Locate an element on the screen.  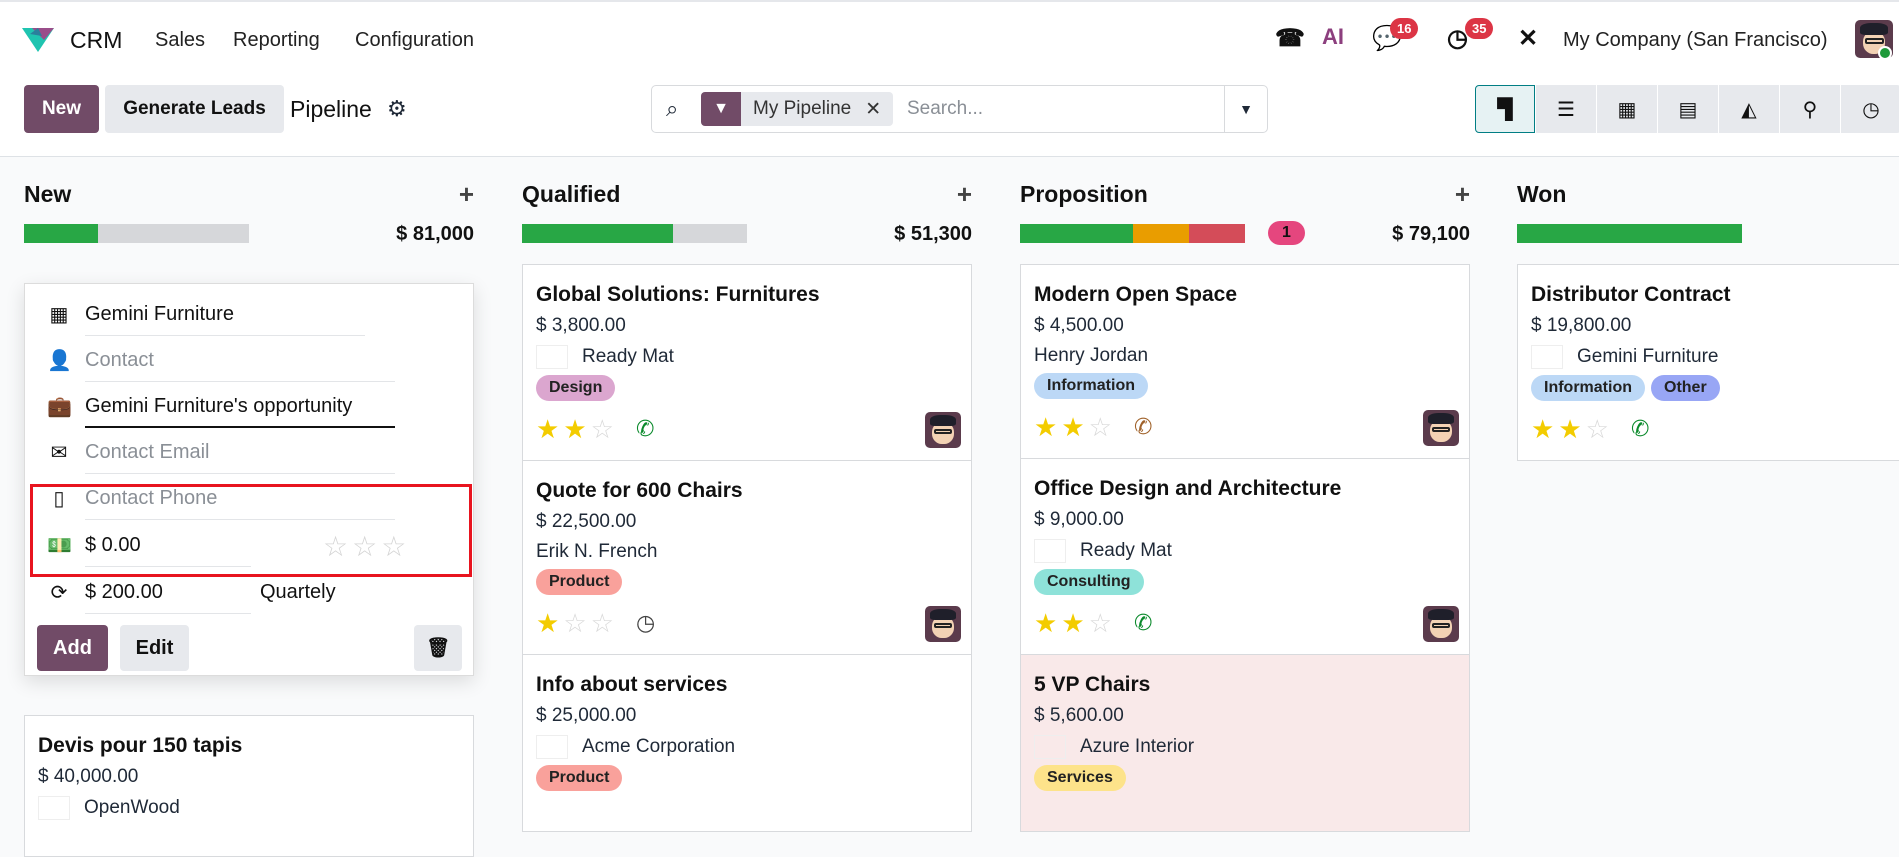
user-icon: 👤 is located at coordinates (59, 361).